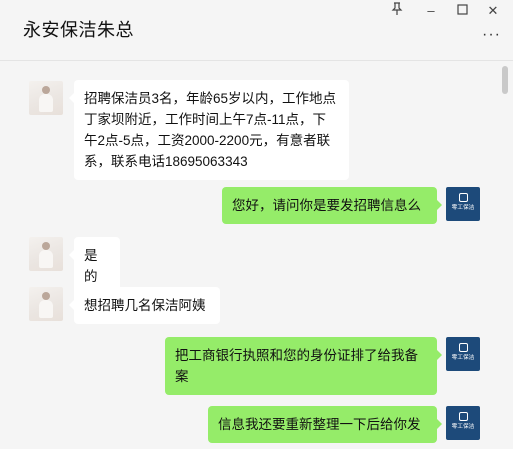 Image resolution: width=513 pixels, height=449 pixels. What do you see at coordinates (325, 424) in the screenshot?
I see `message-bubble-outgoing: 信息我还要重新整理一下后给你发` at bounding box center [325, 424].